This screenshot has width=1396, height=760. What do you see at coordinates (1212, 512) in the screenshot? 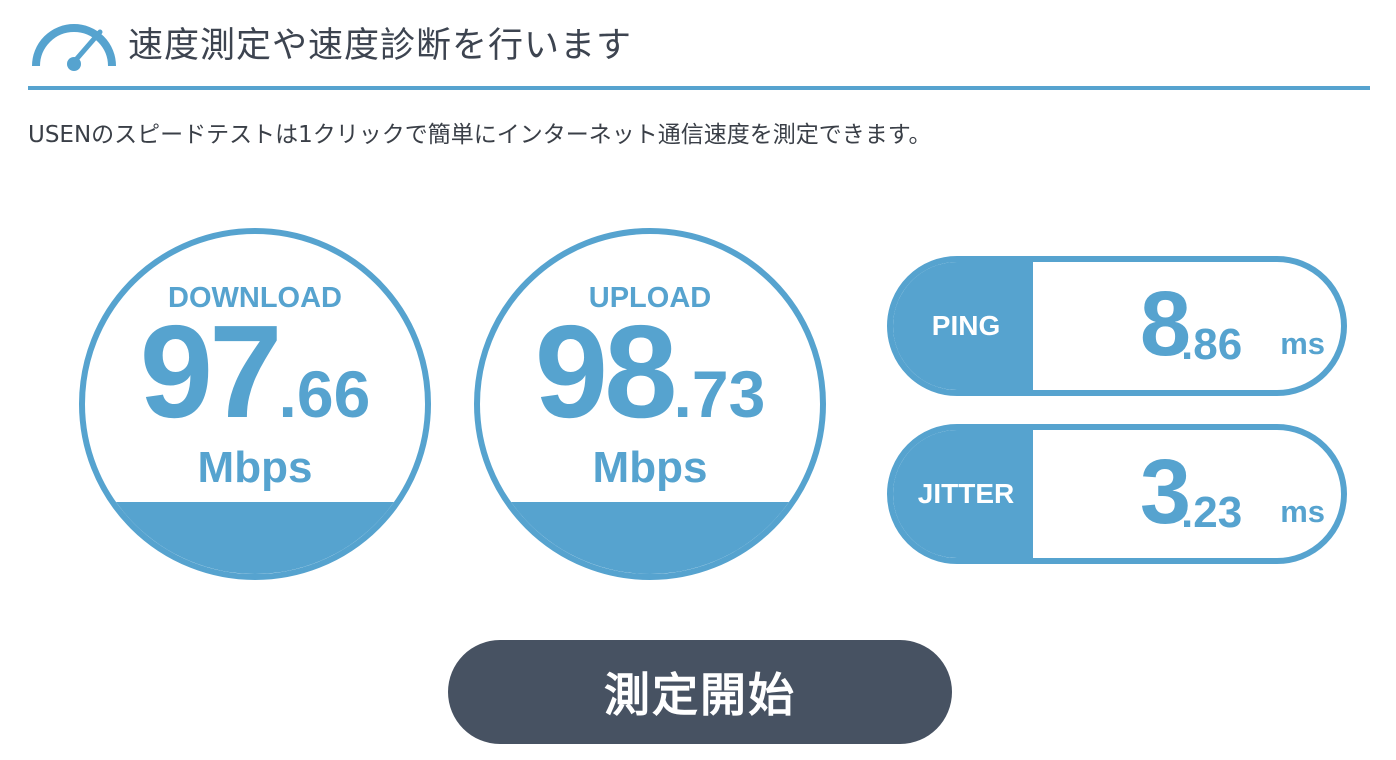
I see `jitter-value-decimal: .23` at bounding box center [1212, 512].